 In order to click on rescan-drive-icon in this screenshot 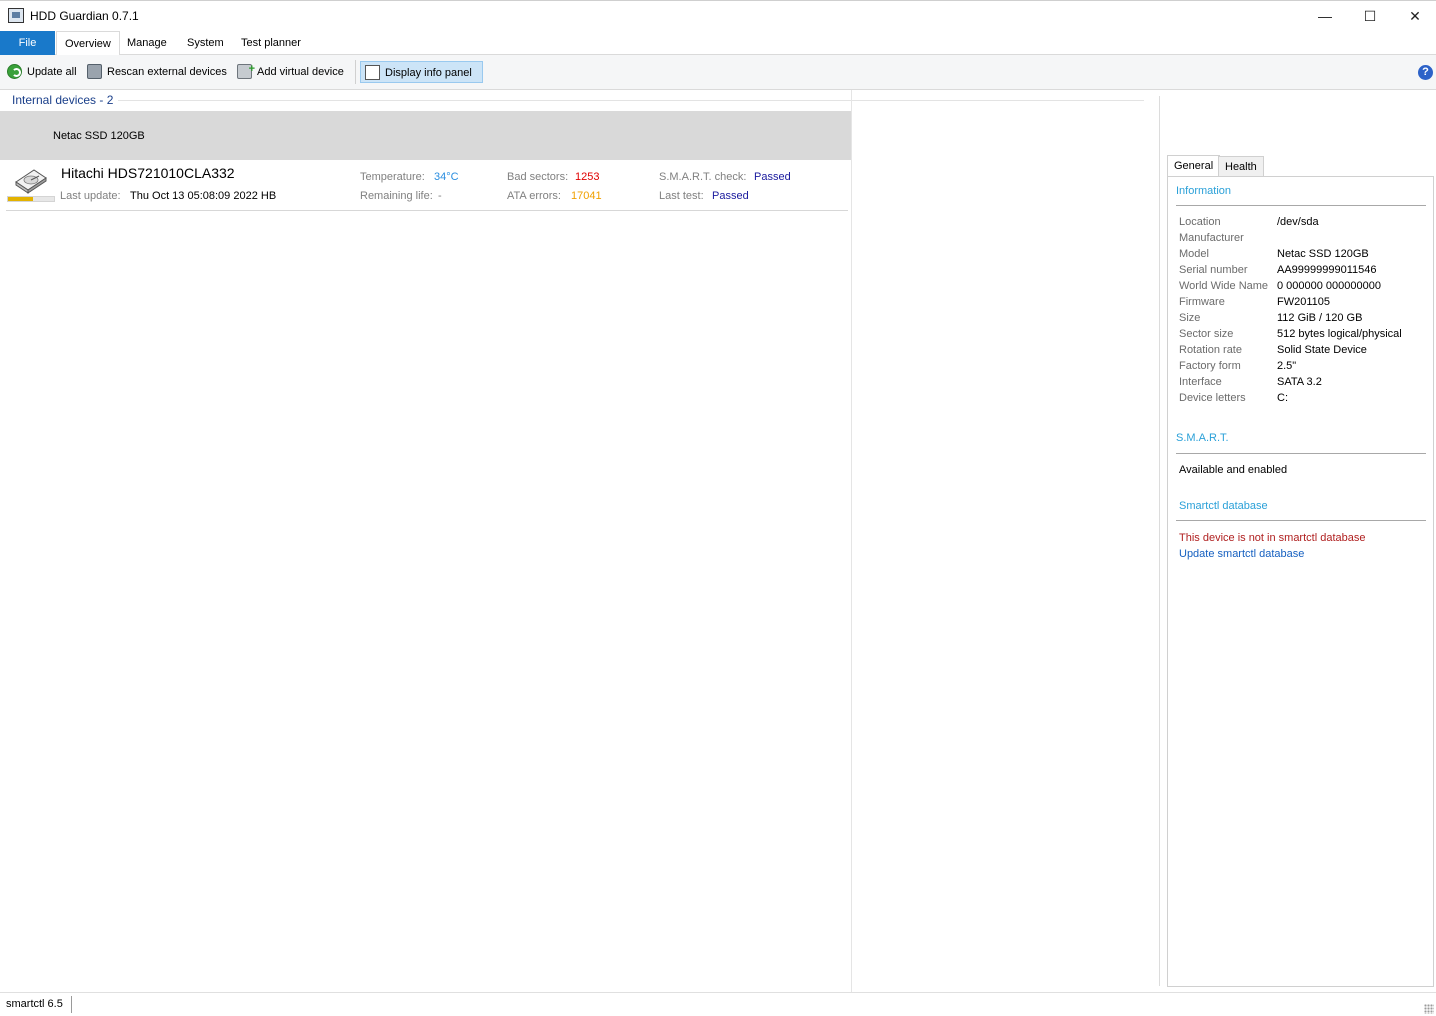, I will do `click(94, 71)`.